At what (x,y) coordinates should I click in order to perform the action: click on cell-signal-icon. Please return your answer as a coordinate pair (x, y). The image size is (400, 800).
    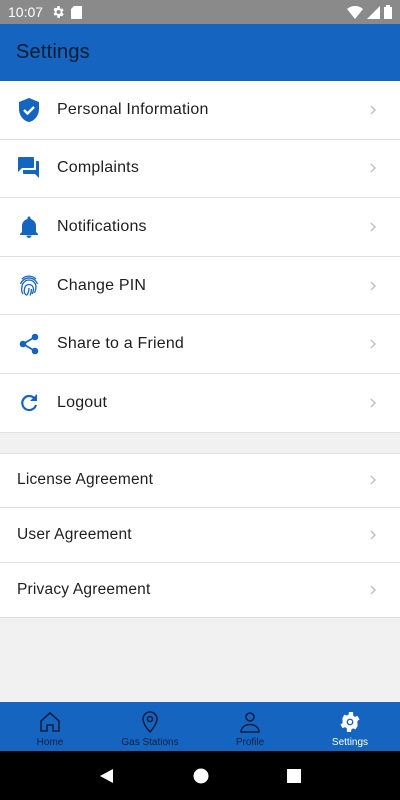
    Looking at the image, I should click on (373, 12).